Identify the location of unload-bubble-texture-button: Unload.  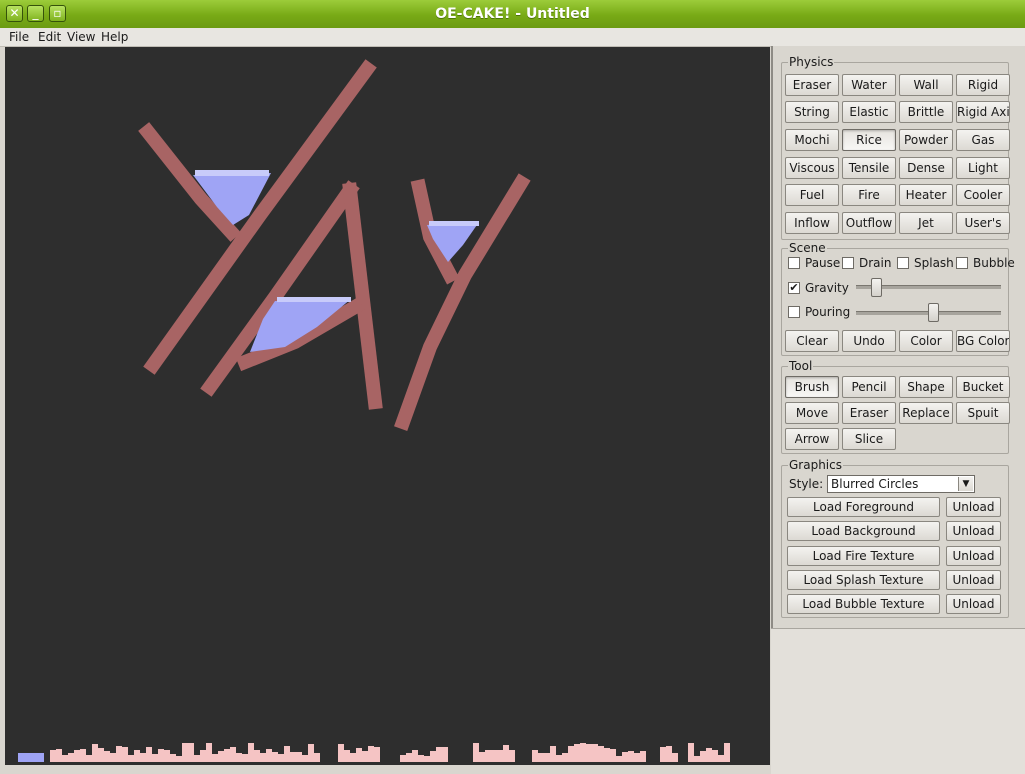
(973, 604).